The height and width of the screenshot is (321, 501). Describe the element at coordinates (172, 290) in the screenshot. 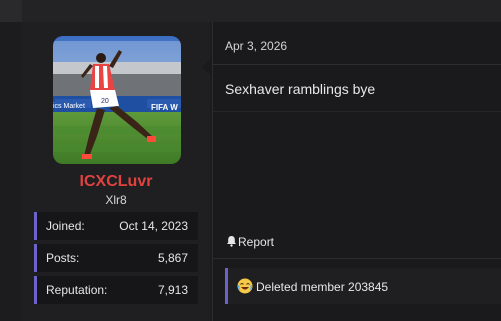

I see `stat-value: 7,913` at that location.